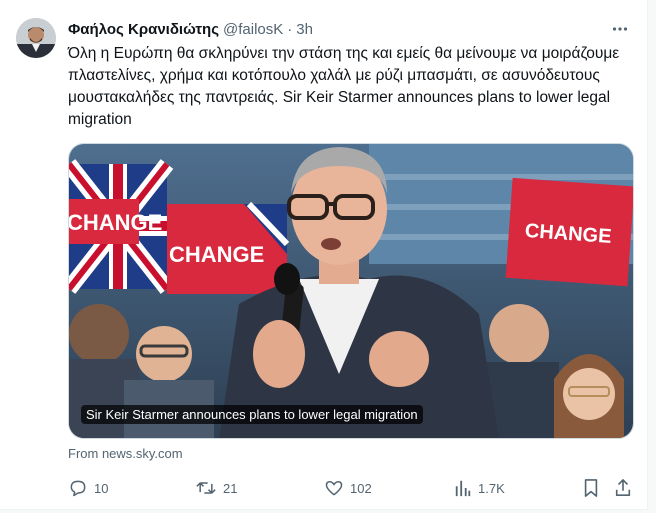 This screenshot has width=656, height=513. I want to click on like-icon, so click(334, 488).